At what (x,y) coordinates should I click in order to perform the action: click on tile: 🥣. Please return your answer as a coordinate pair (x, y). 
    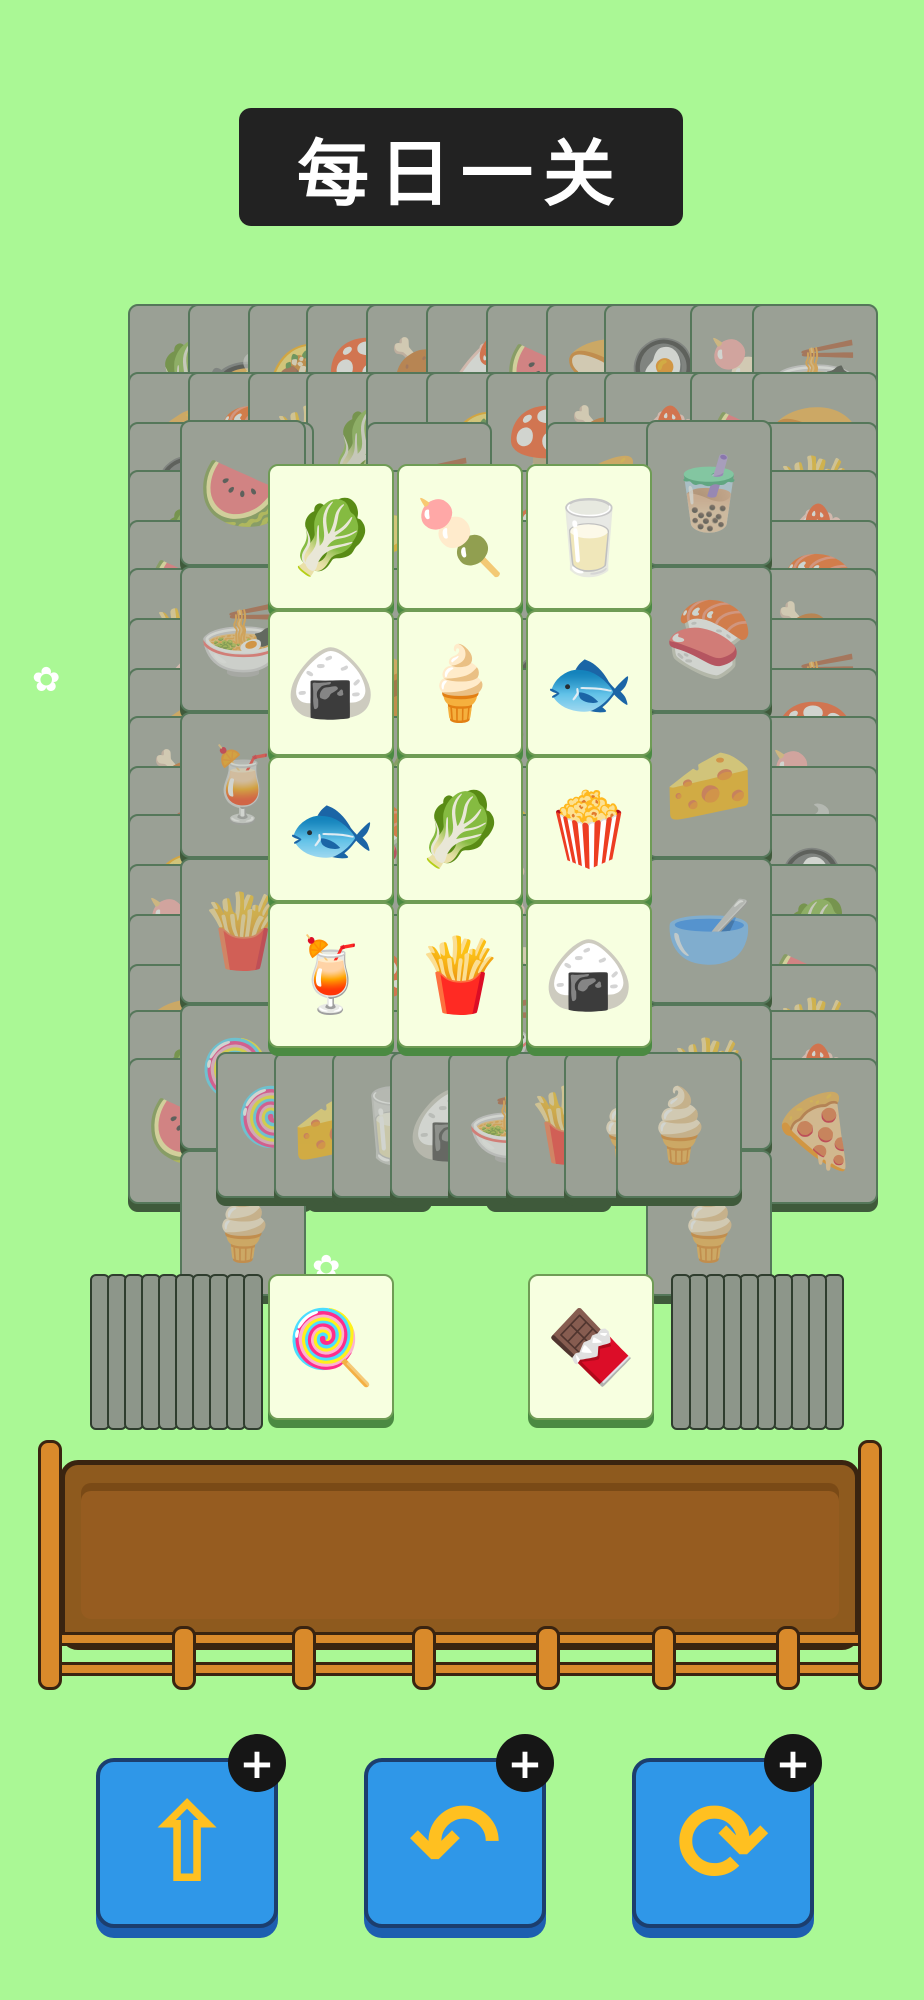
    Looking at the image, I should click on (709, 931).